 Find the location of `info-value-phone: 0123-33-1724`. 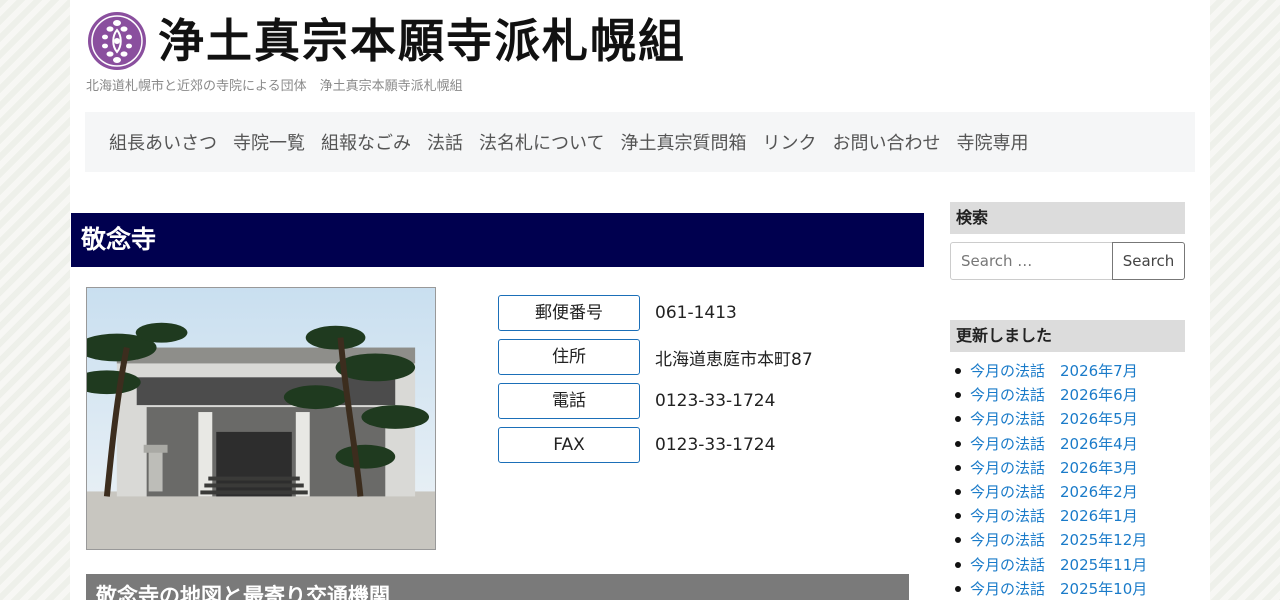

info-value-phone: 0123-33-1724 is located at coordinates (715, 401).